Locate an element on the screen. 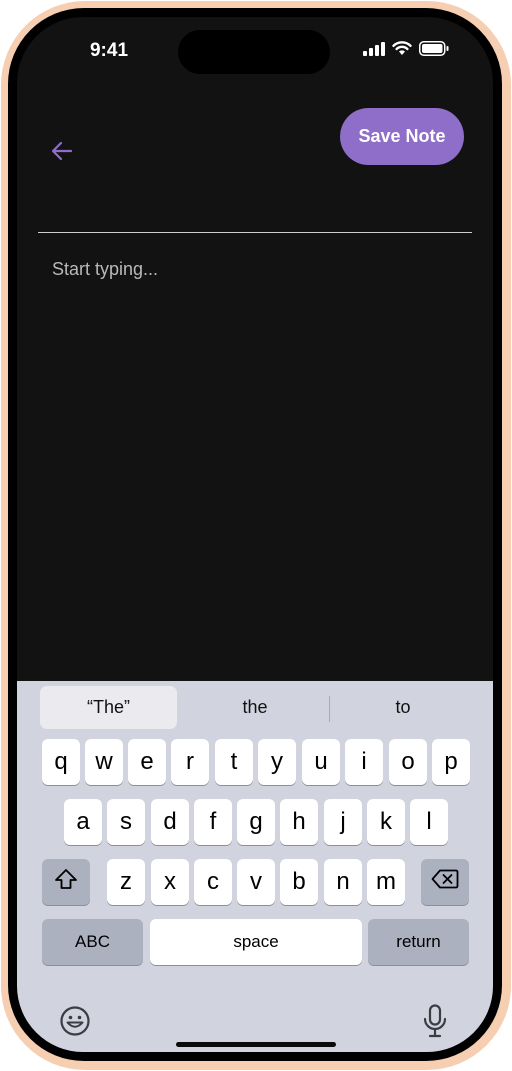 The height and width of the screenshot is (1071, 512). emoji-button is located at coordinates (75, 1023).